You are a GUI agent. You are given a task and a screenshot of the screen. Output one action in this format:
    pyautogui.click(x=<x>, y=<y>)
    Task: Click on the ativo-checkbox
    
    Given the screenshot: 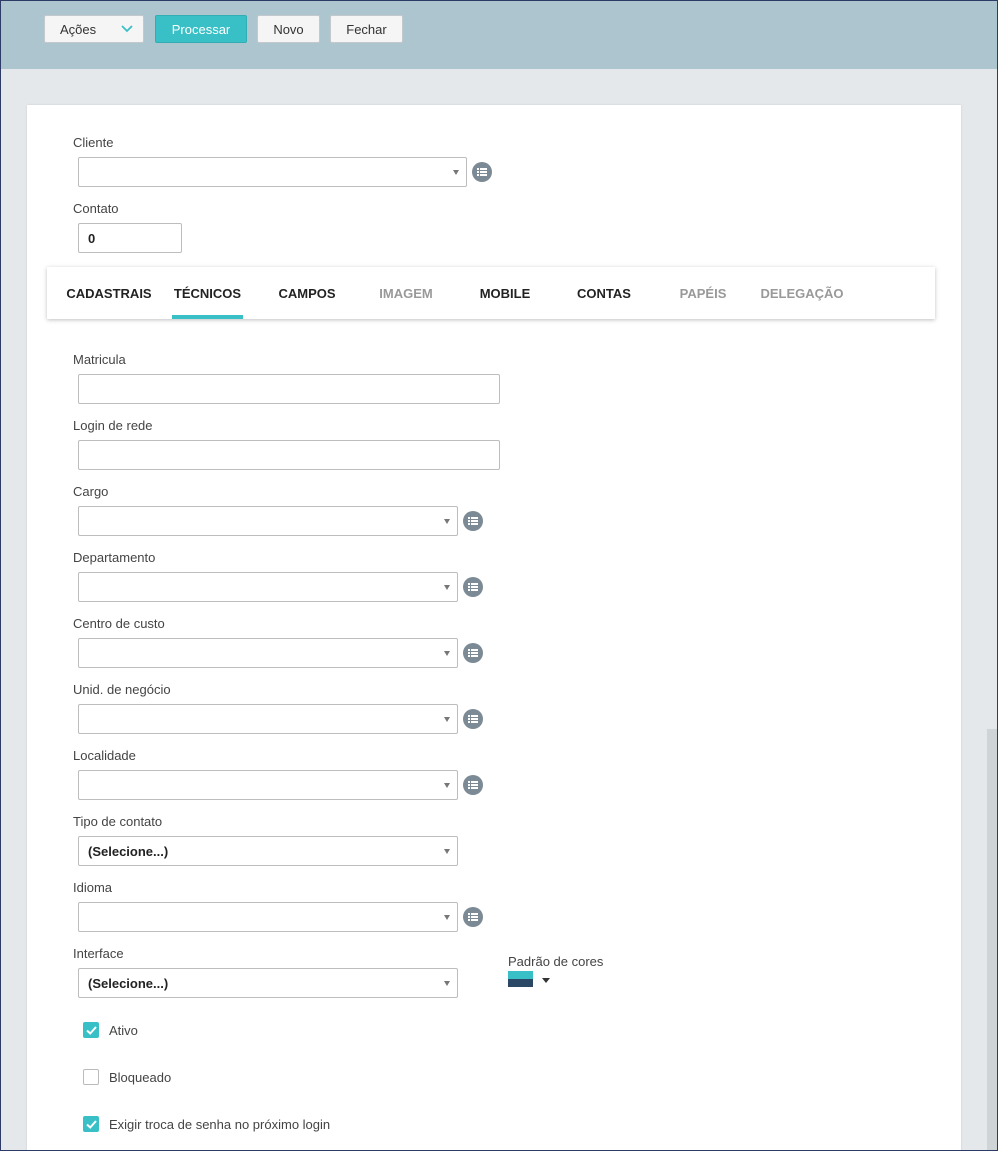 What is the action you would take?
    pyautogui.click(x=91, y=1030)
    